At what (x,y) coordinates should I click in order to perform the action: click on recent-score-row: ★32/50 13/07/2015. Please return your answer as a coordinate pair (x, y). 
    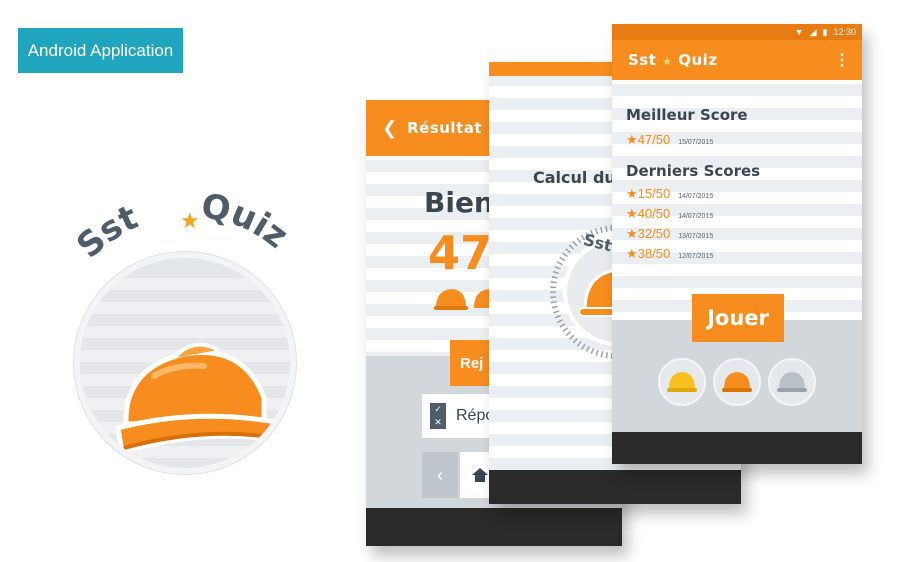
    Looking at the image, I should click on (670, 233).